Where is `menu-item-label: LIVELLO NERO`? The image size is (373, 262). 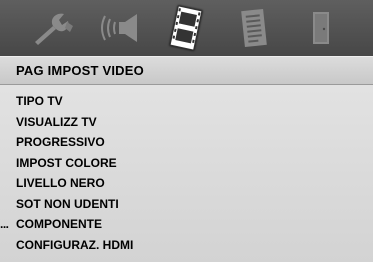
menu-item-label: LIVELLO NERO is located at coordinates (60, 183).